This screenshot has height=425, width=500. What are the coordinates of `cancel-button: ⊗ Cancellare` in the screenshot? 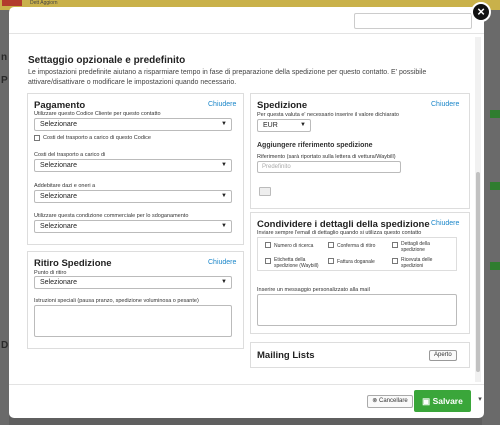 It's located at (390, 401).